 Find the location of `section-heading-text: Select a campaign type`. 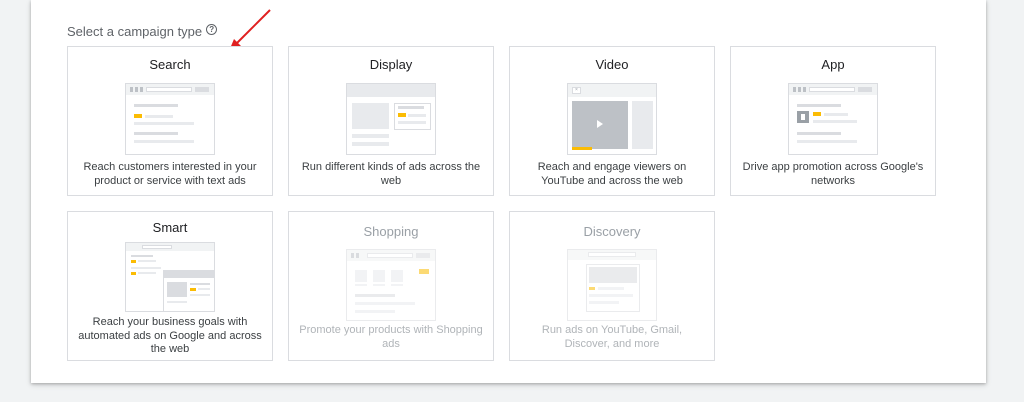

section-heading-text: Select a campaign type is located at coordinates (135, 31).